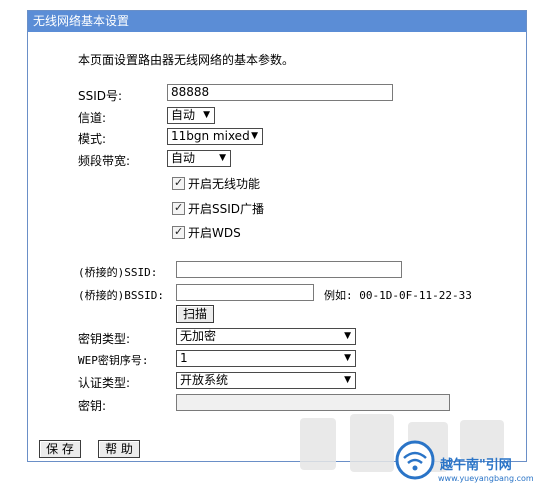  I want to click on ssid-broadcast-label: 开启SSID广播, so click(226, 209).